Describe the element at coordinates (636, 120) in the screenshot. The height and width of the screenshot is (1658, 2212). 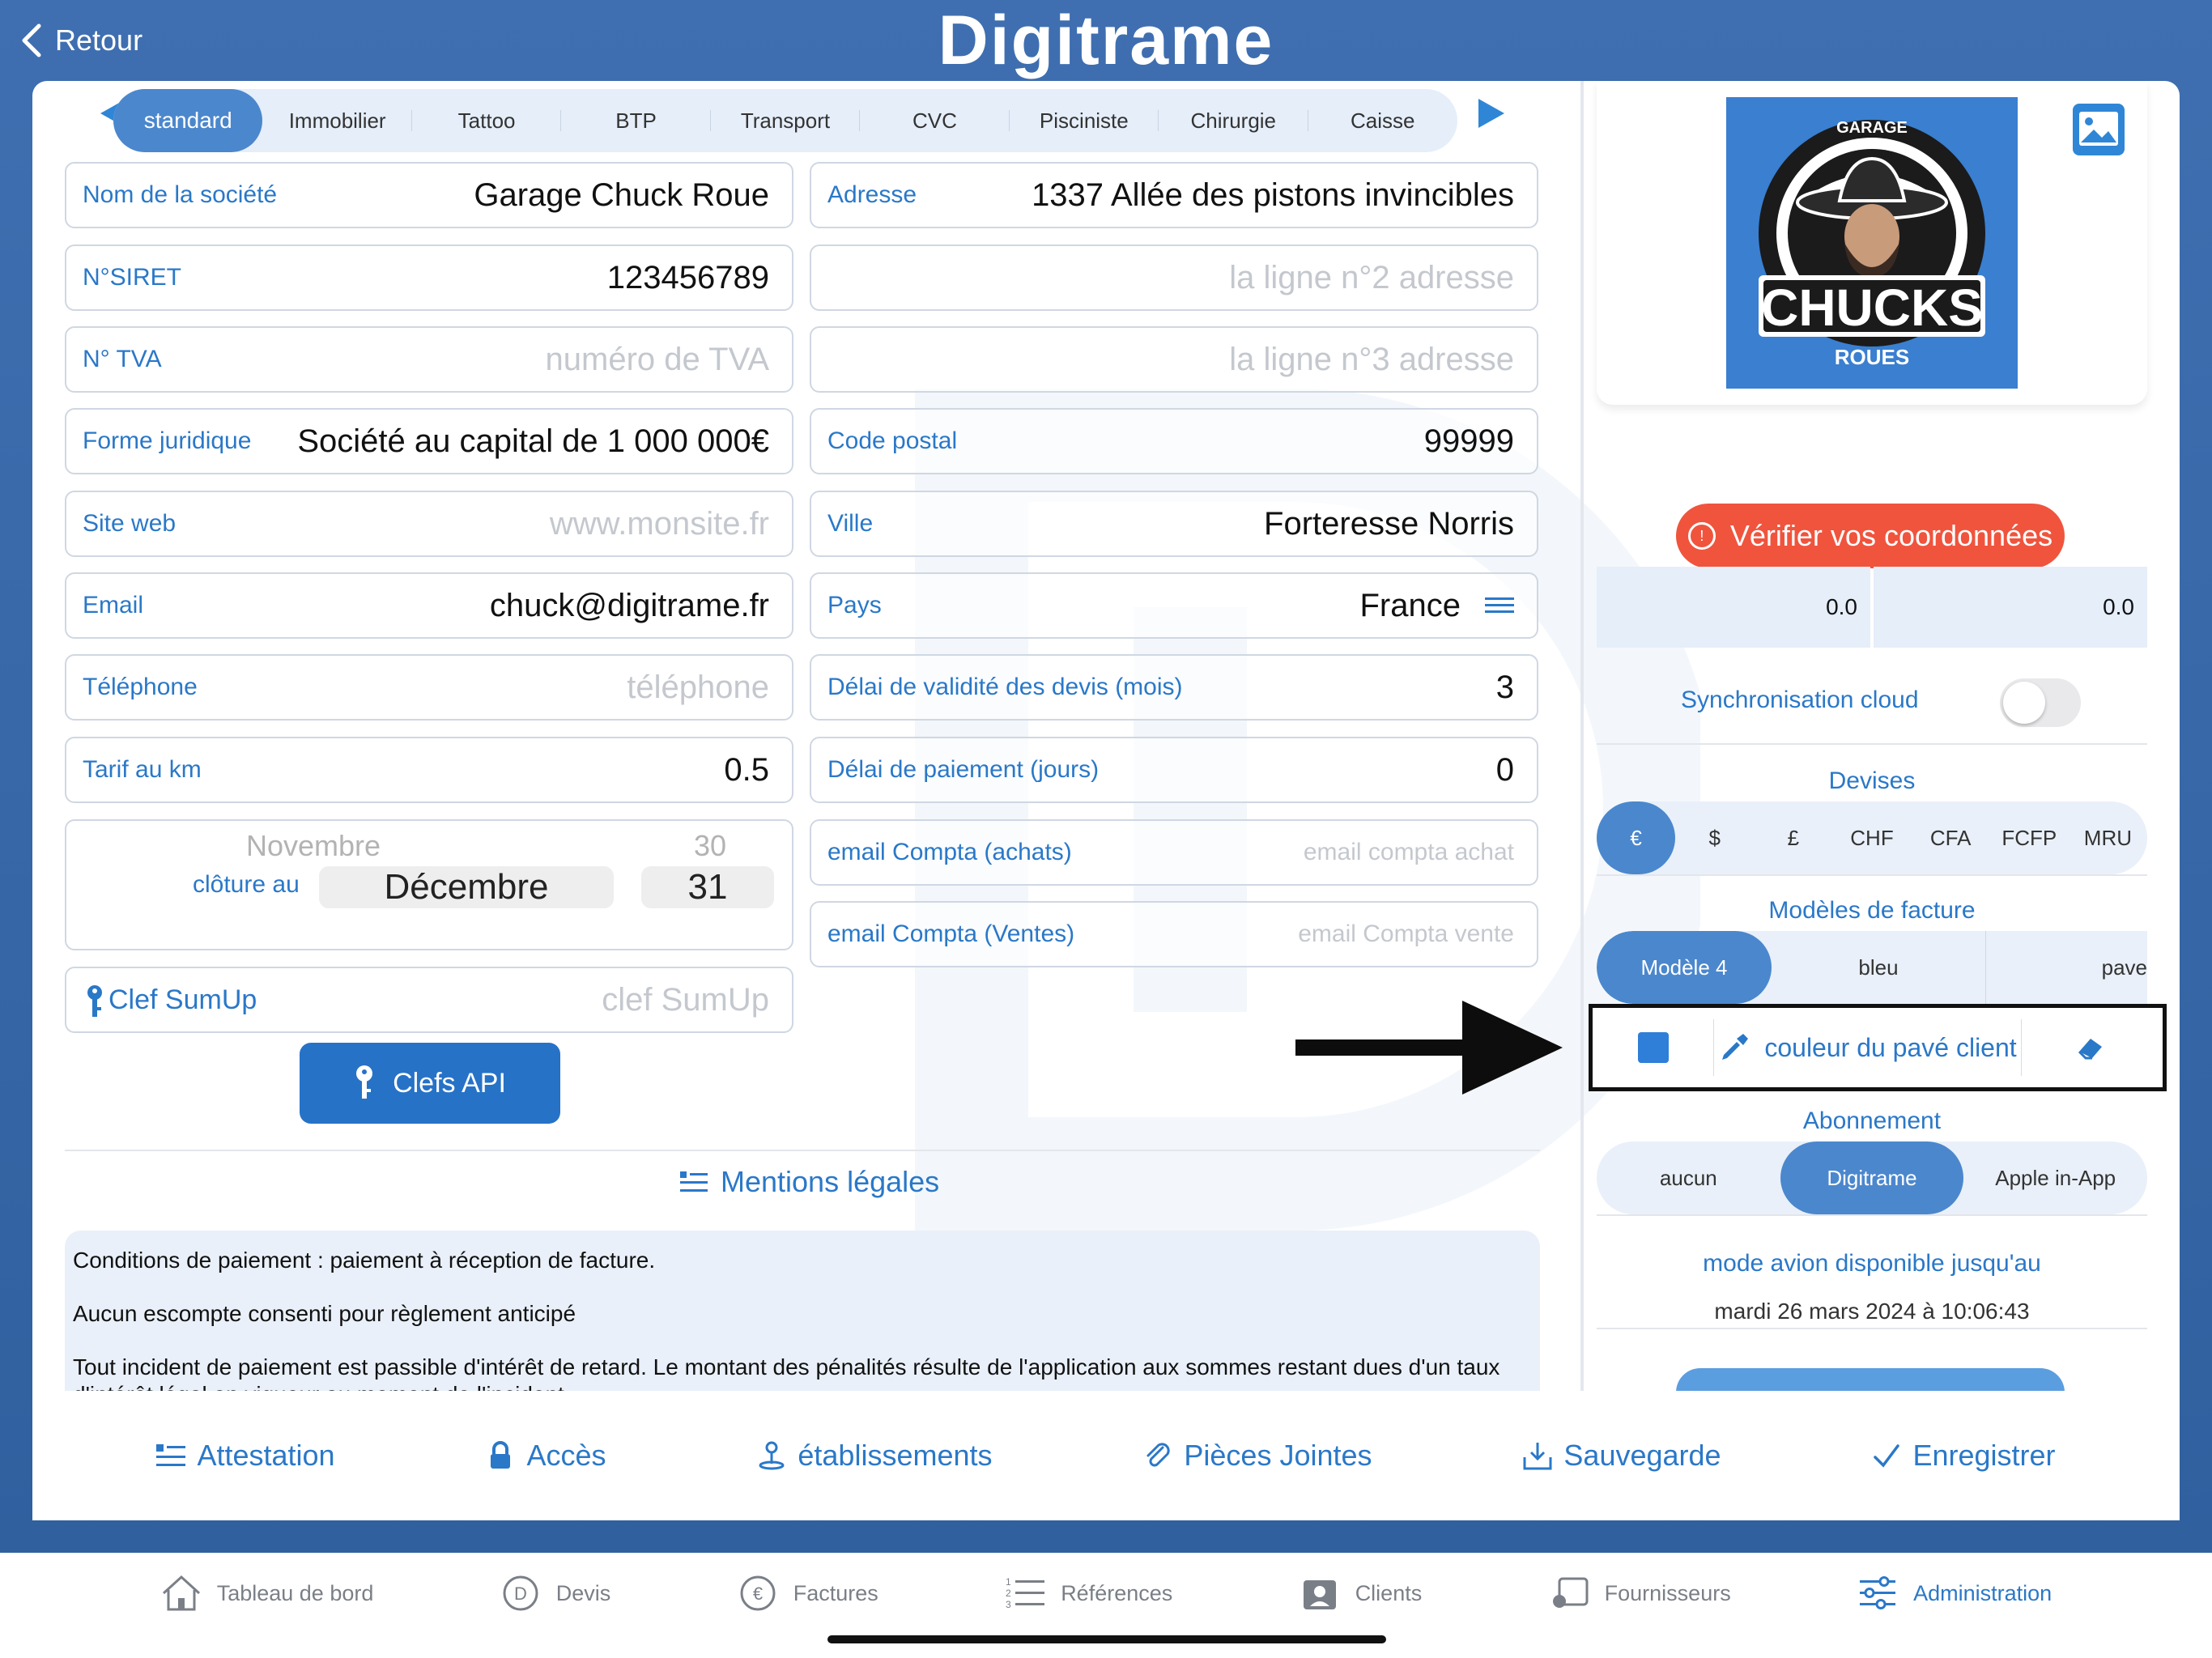
I see `tab-btp: BTP` at that location.